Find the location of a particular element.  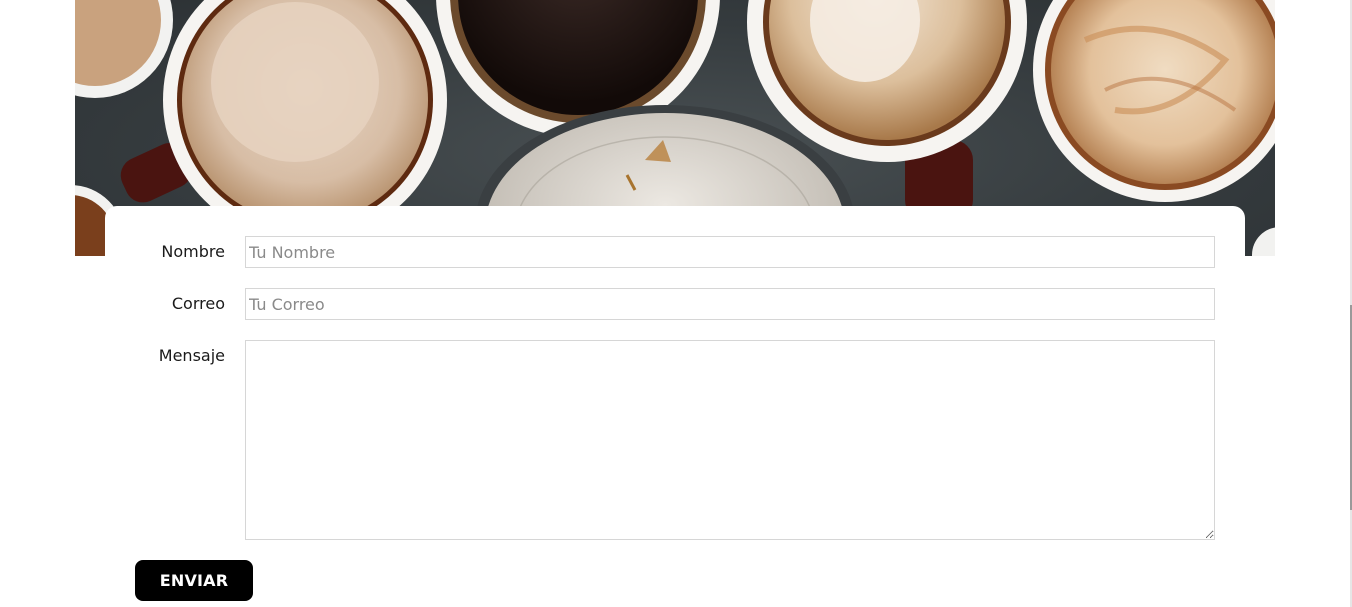

correo-input is located at coordinates (730, 304).